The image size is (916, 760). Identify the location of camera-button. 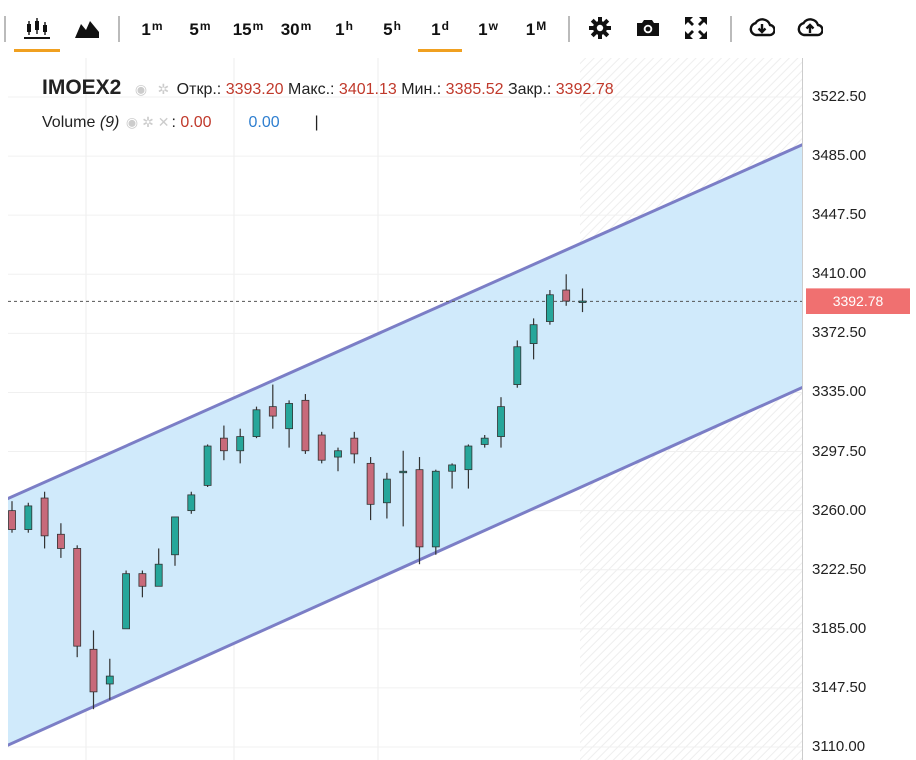
(648, 30).